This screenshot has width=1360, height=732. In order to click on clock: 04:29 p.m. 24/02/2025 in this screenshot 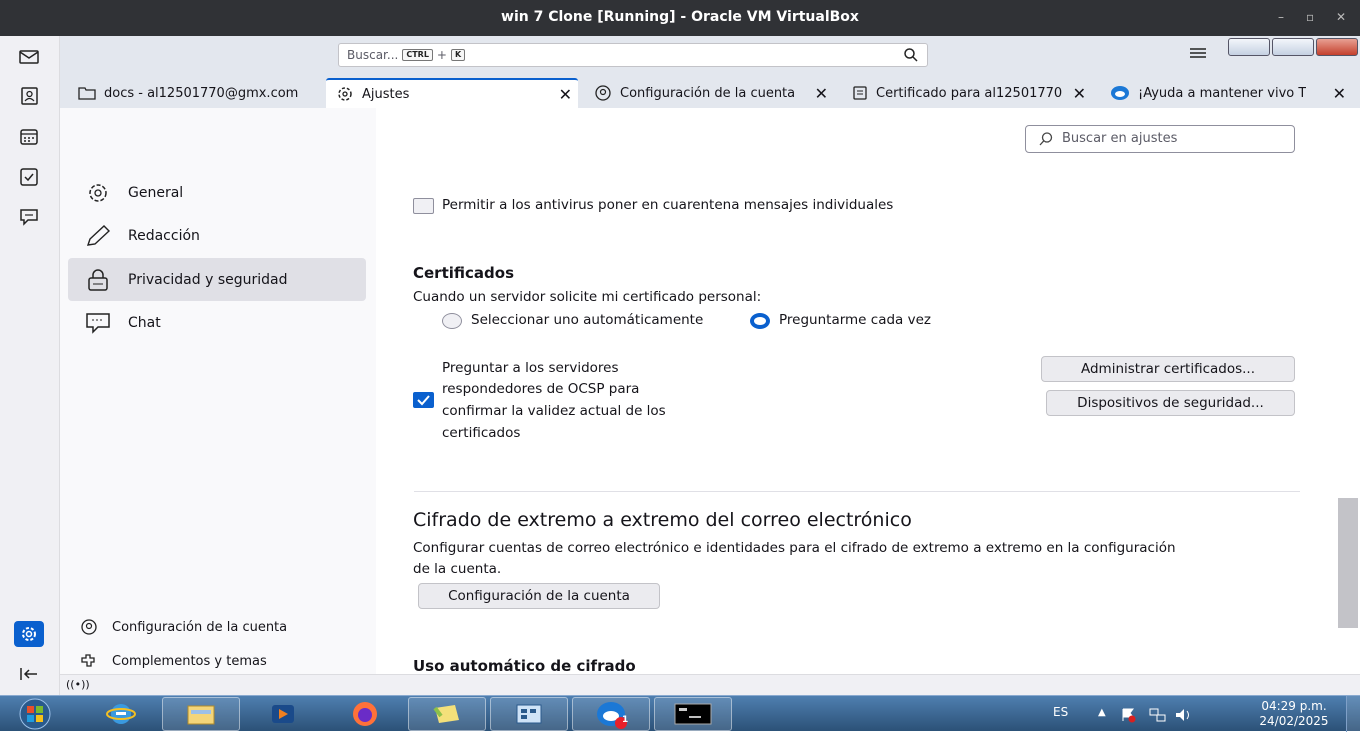, I will do `click(1294, 714)`.